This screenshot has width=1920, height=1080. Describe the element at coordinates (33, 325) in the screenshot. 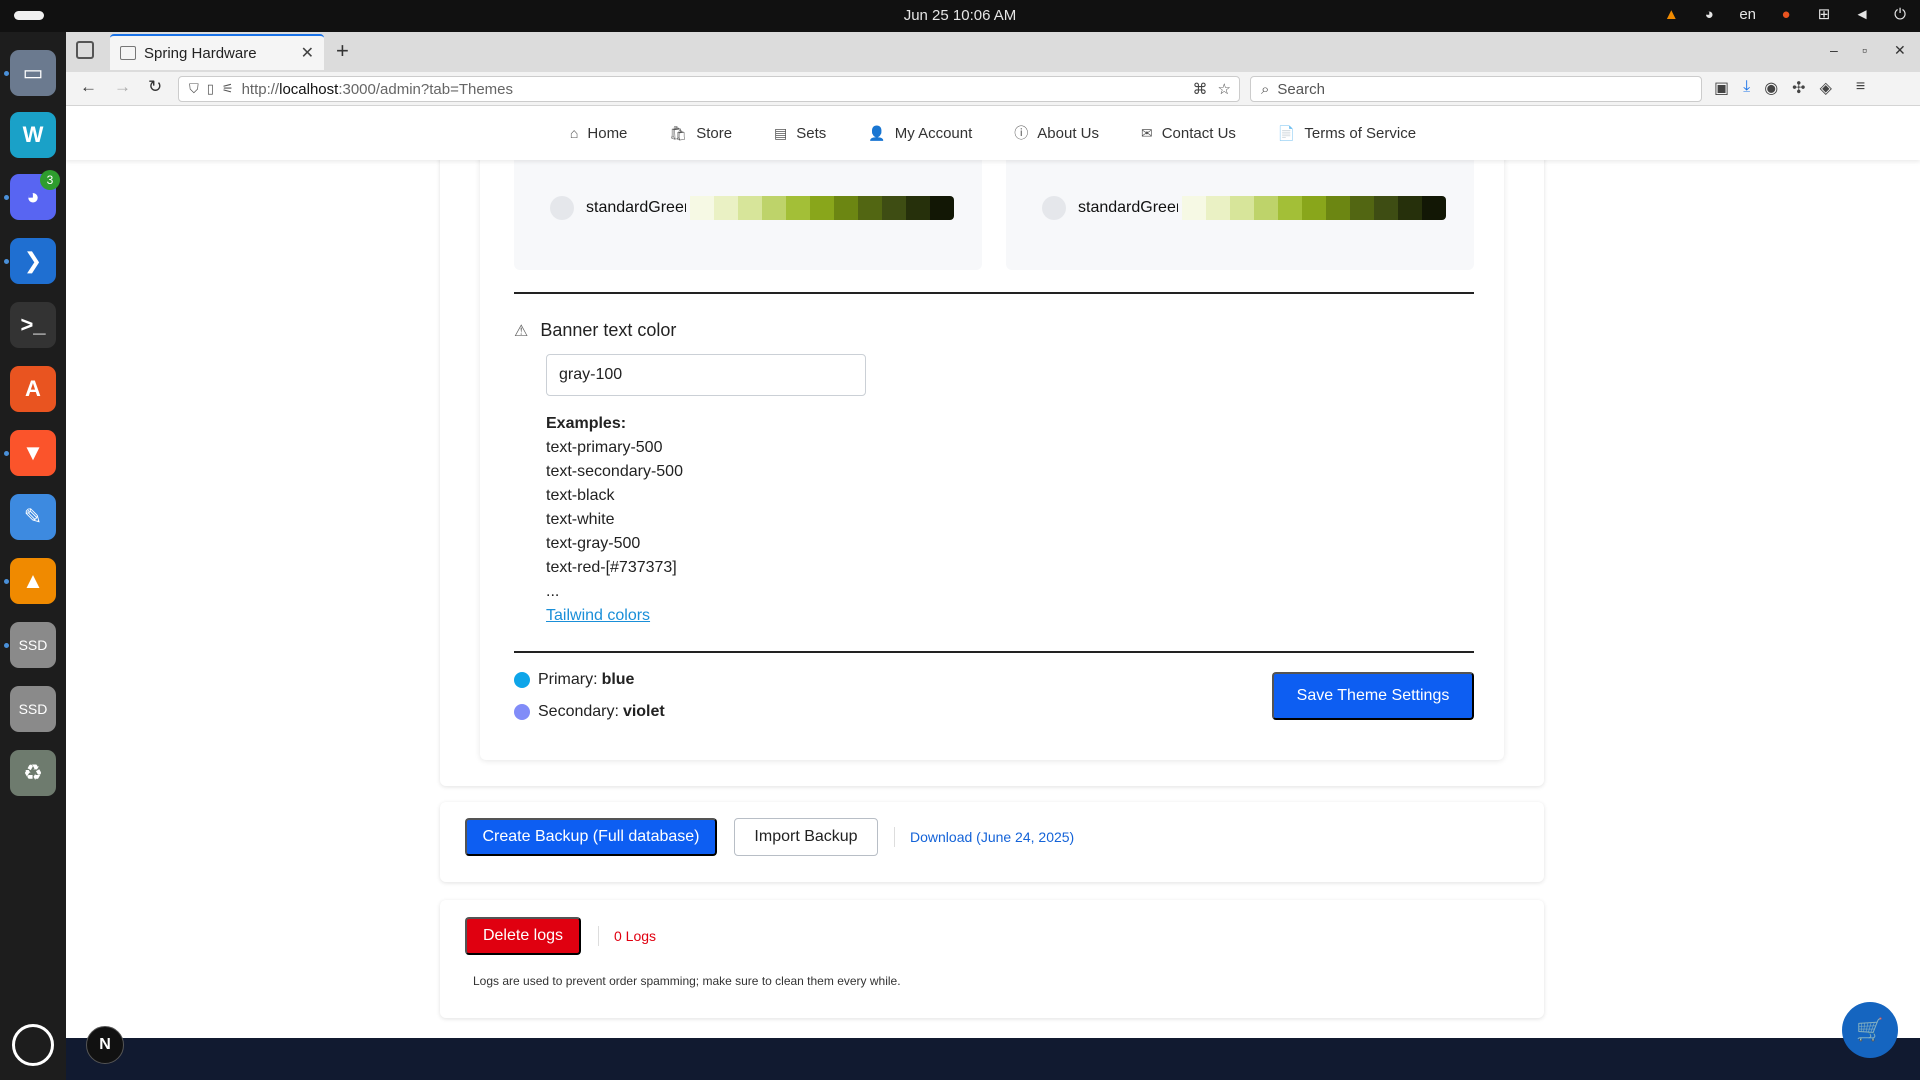

I see `terminal-icon: >_` at that location.